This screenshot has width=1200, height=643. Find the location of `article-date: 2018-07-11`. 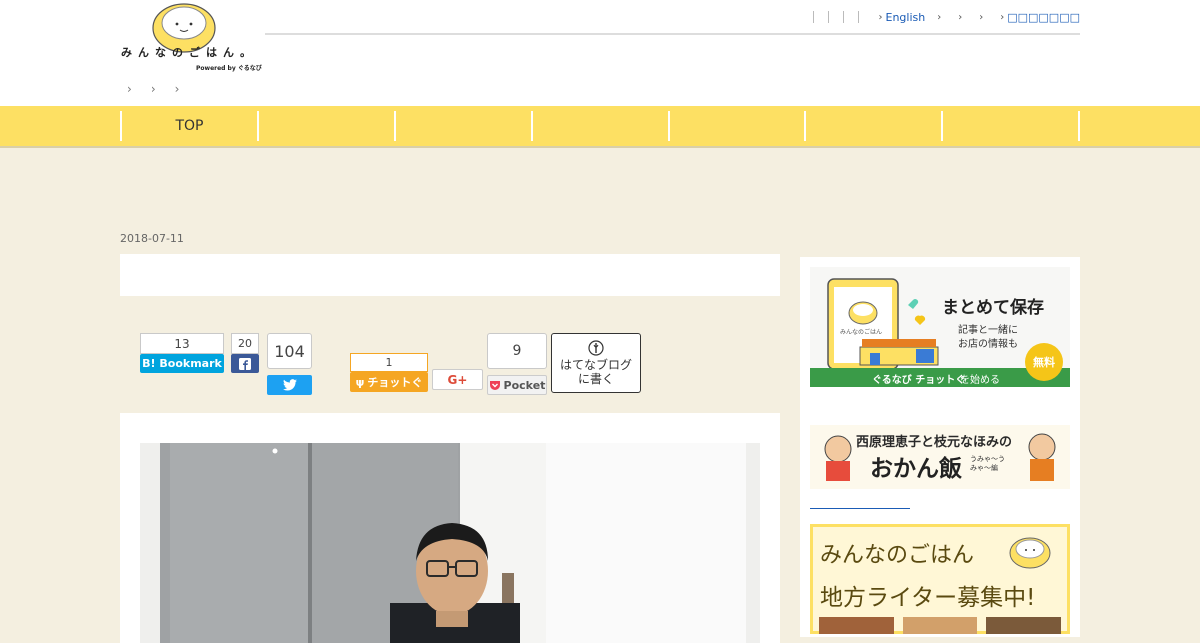

article-date: 2018-07-11 is located at coordinates (152, 238).